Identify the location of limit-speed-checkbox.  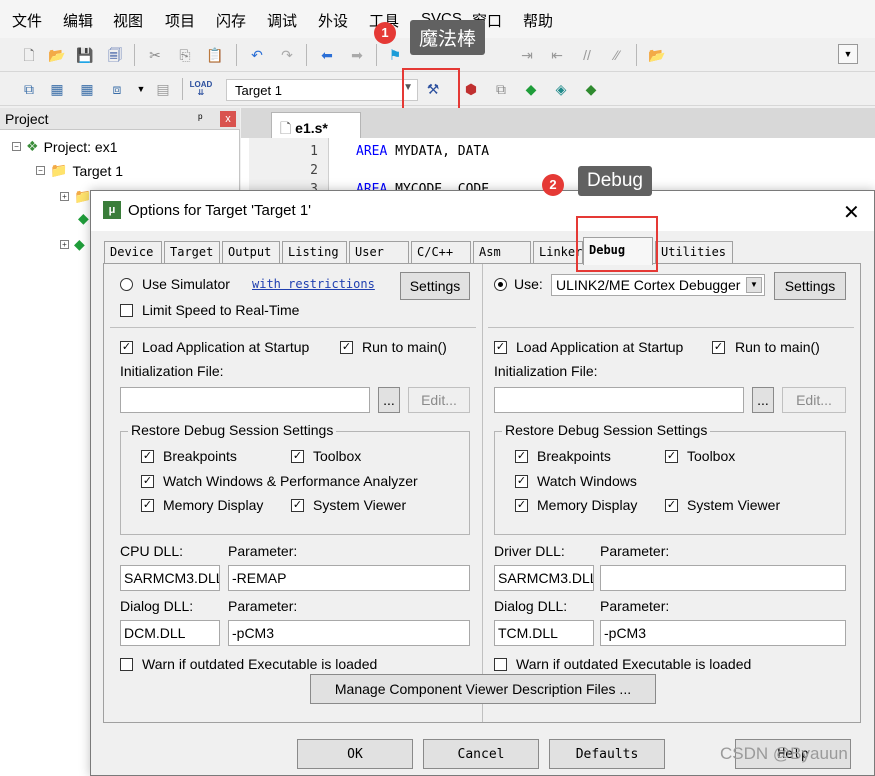
(126, 310).